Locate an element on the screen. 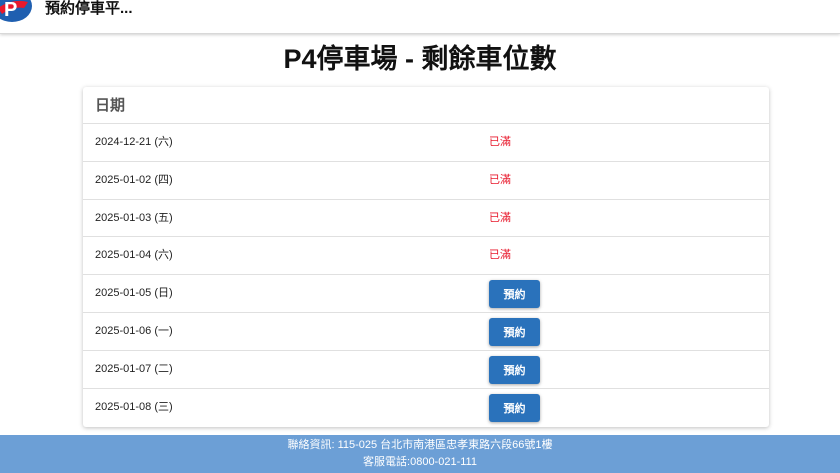 The image size is (840, 473). page-title: P4停車場 - 剩餘車位數 is located at coordinates (420, 59).